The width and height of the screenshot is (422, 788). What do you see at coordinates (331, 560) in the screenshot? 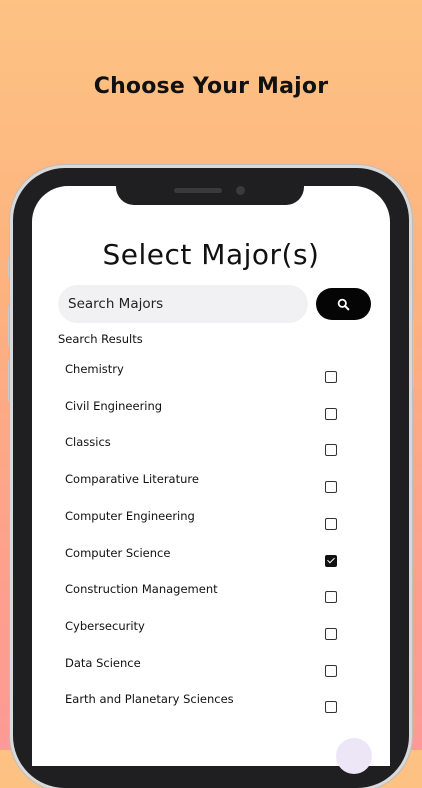
I see `major-checkbox-checked` at bounding box center [331, 560].